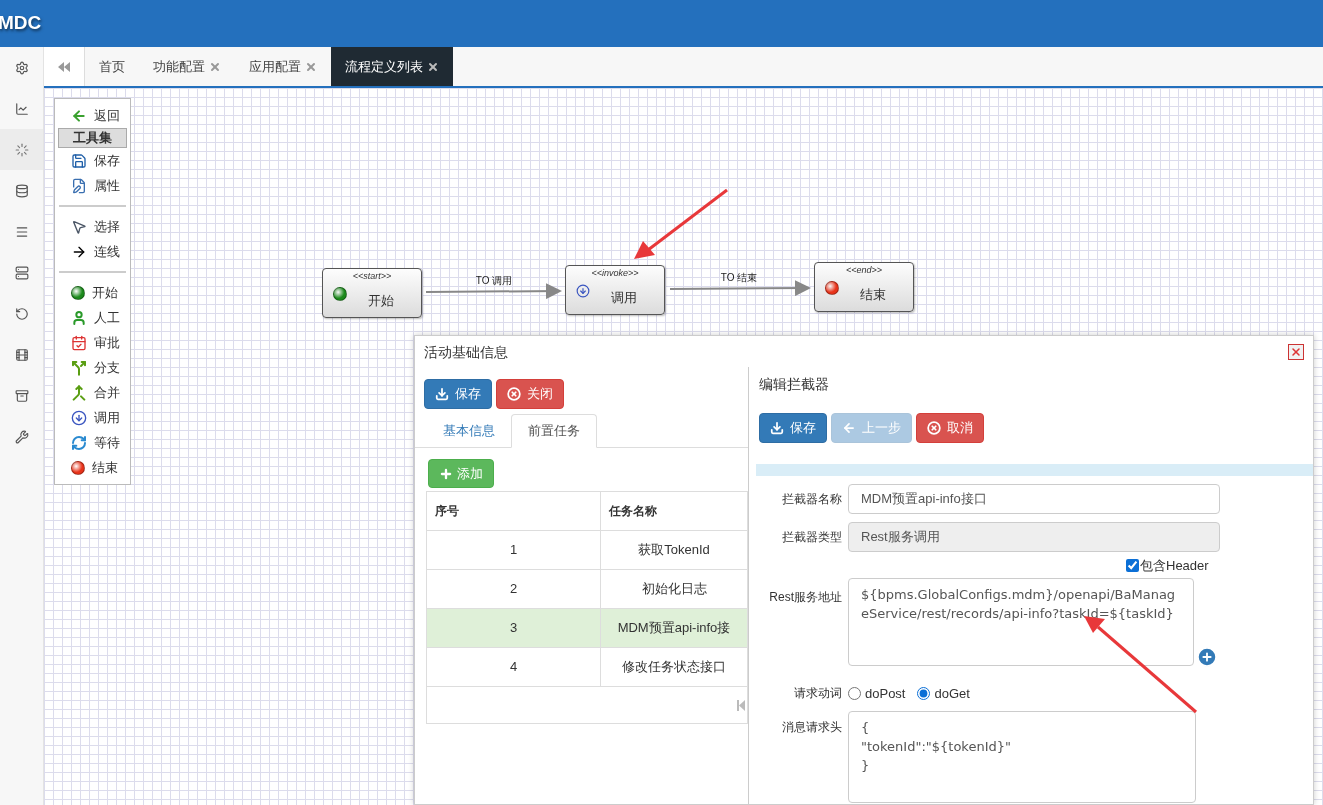  Describe the element at coordinates (79, 442) in the screenshot. I see `refresh-icon` at that location.